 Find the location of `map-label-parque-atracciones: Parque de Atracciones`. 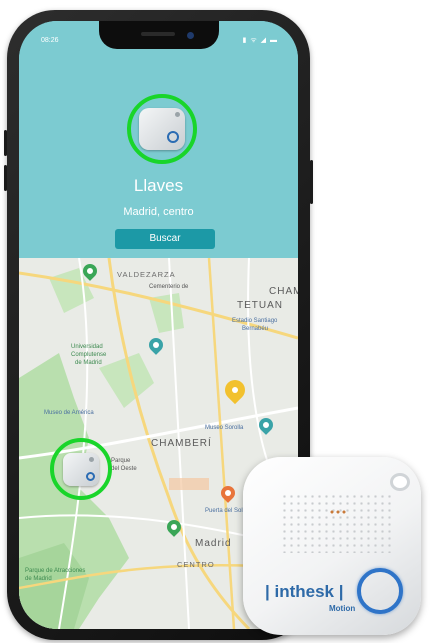

map-label-parque-atracciones: Parque de Atracciones is located at coordinates (55, 571).